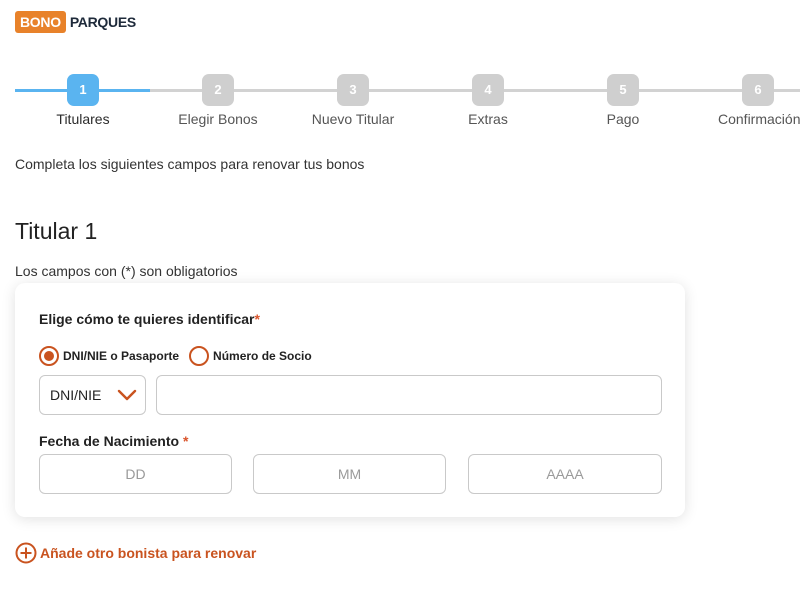 This screenshot has height=600, width=800. What do you see at coordinates (121, 356) in the screenshot?
I see `radio-dni-label: DNI/NIE o Pasaporte` at bounding box center [121, 356].